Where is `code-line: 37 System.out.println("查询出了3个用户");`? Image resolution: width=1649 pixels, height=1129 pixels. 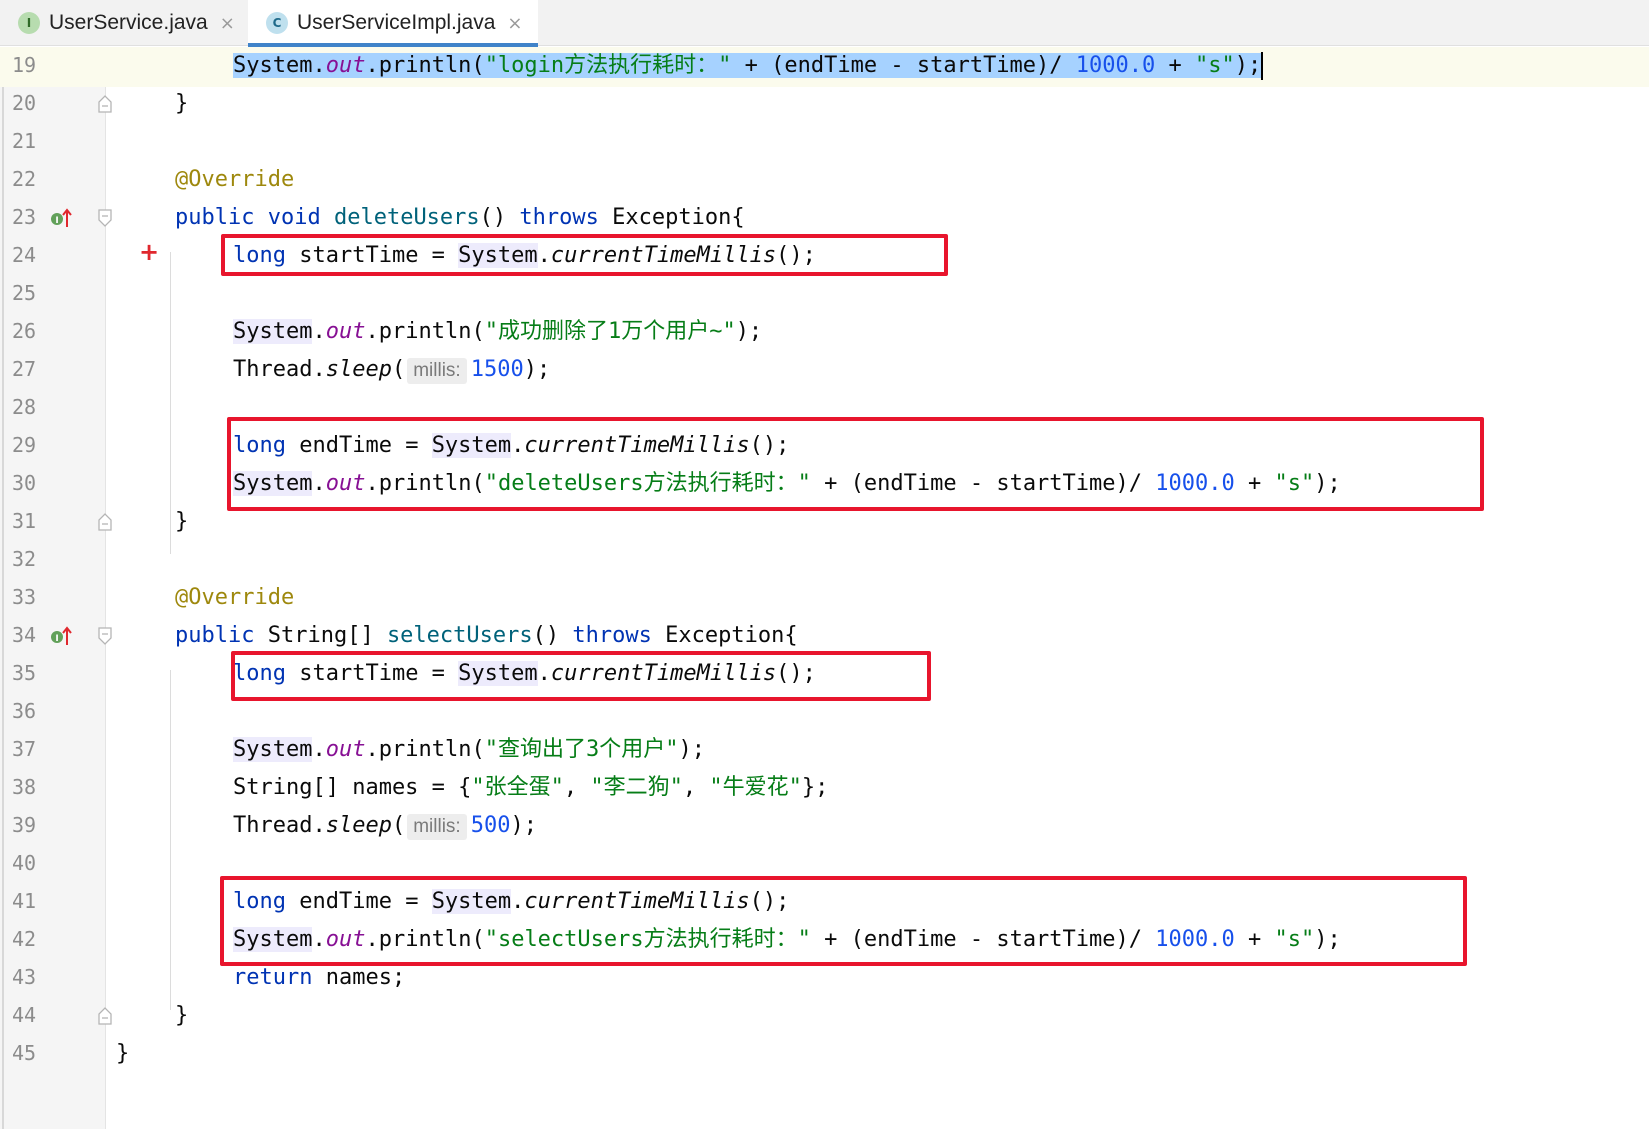
code-line: 37 System.out.println("查询出了3个用户"); is located at coordinates (824, 751).